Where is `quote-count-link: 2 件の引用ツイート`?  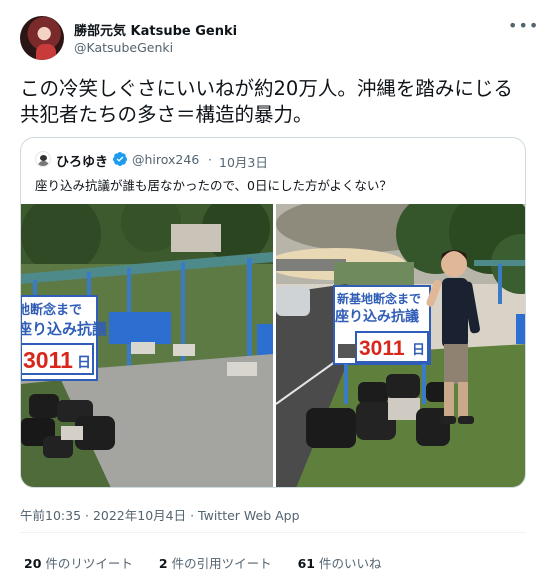
quote-count-link: 2 件の引用ツイート is located at coordinates (215, 562).